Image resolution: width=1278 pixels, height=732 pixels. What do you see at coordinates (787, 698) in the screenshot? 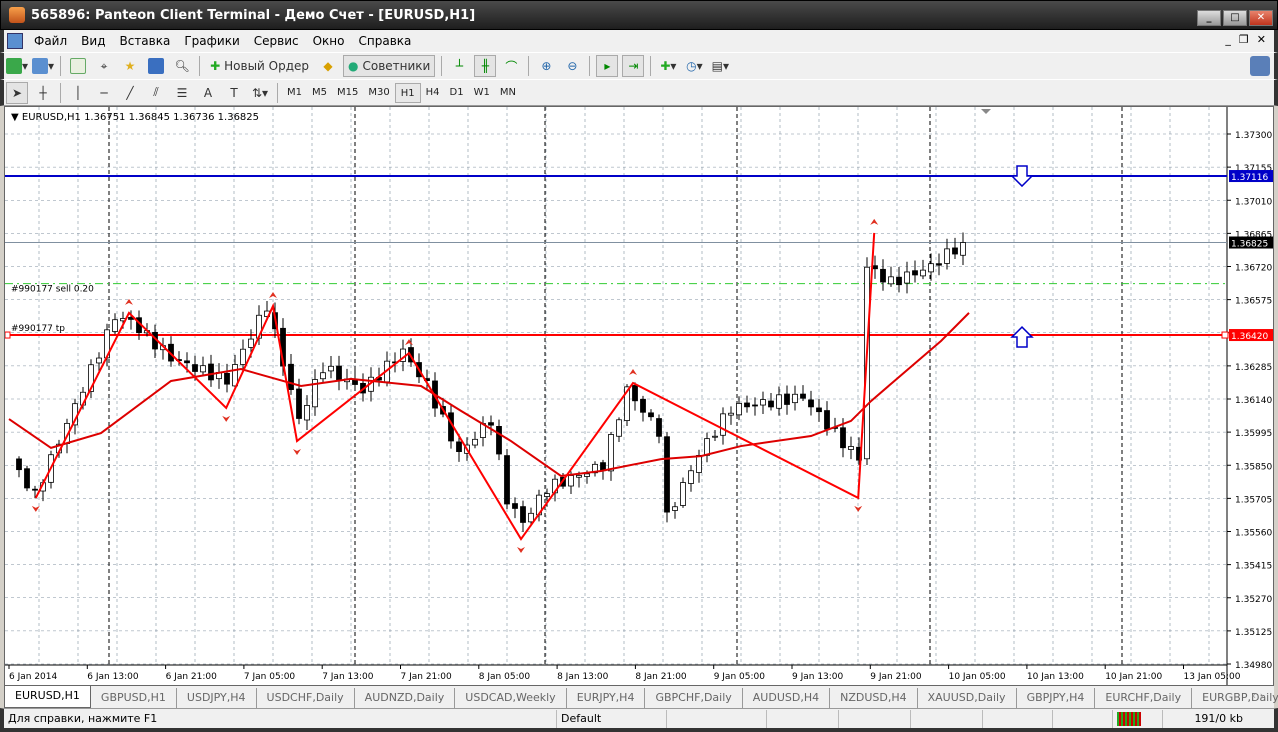
I see `chart-tab: AUDUSD,H4` at bounding box center [787, 698].